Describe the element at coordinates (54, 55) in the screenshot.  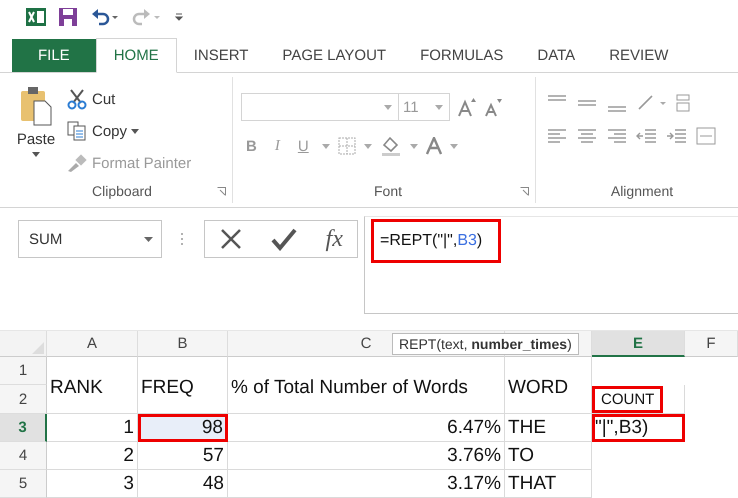
I see `ribbon-tab: FILE` at that location.